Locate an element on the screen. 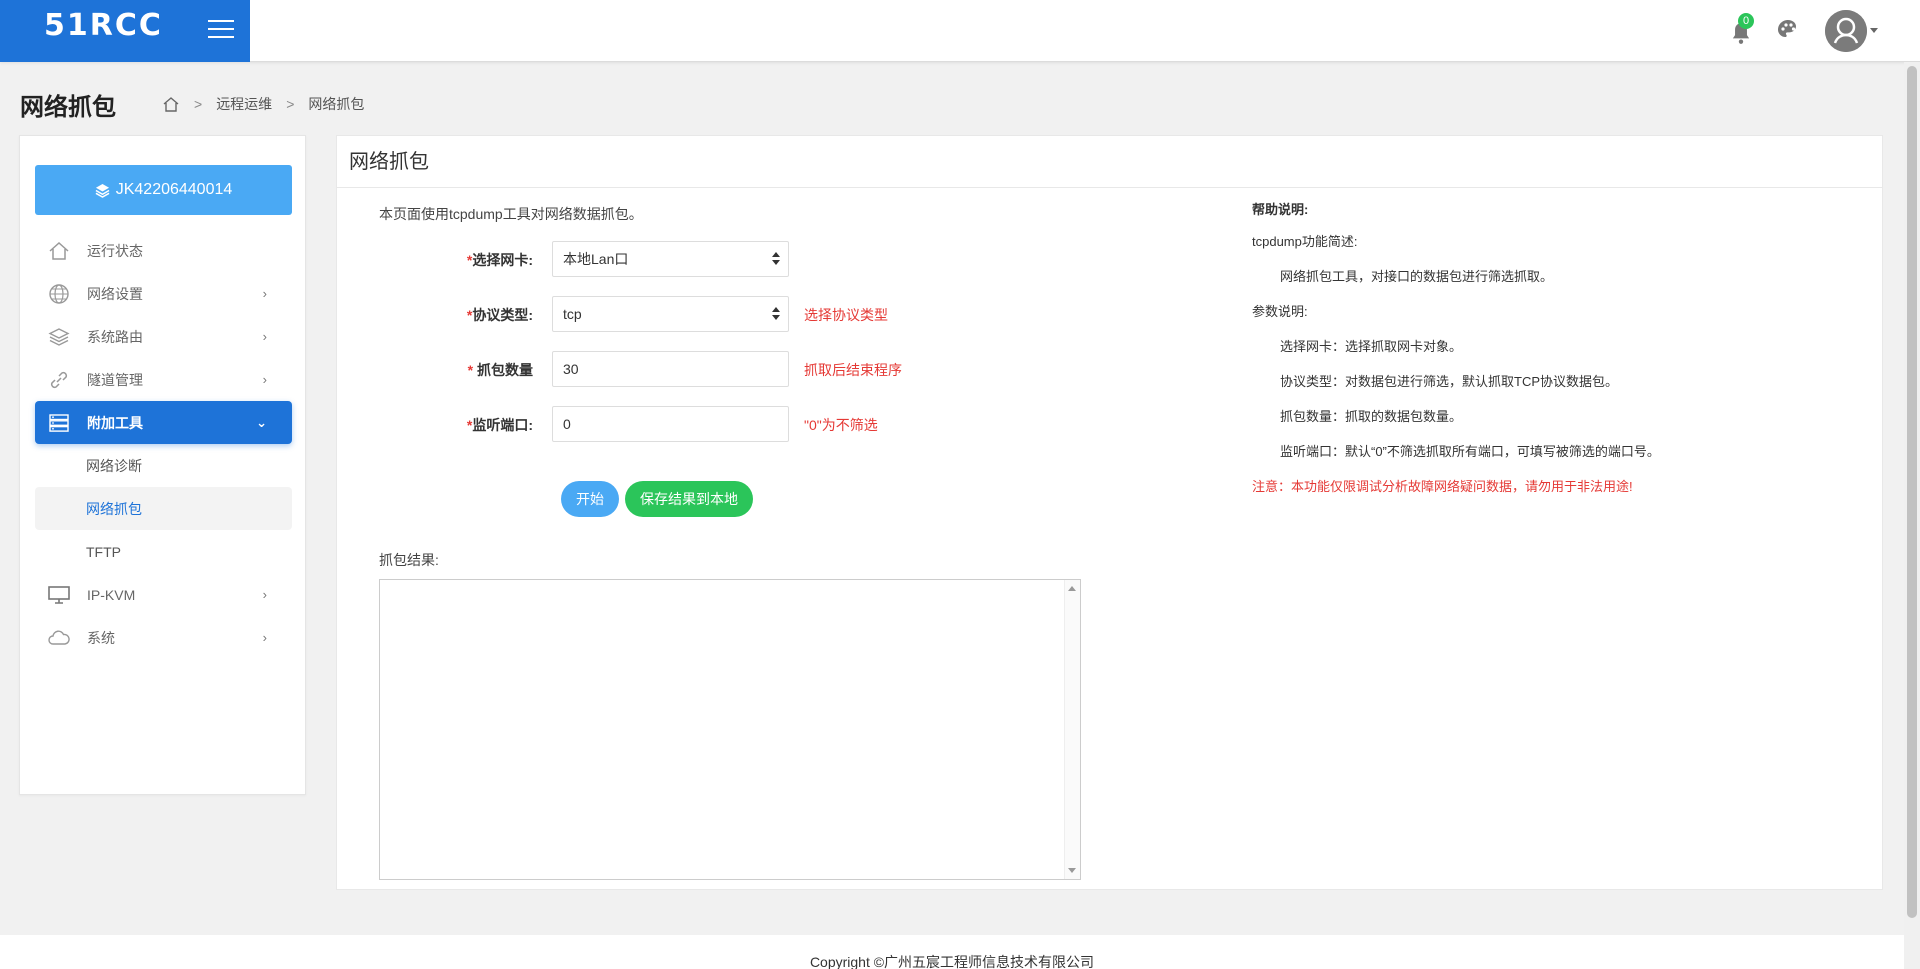 Image resolution: width=1920 pixels, height=969 pixels. help-params-title: 参数说明: is located at coordinates (1280, 311).